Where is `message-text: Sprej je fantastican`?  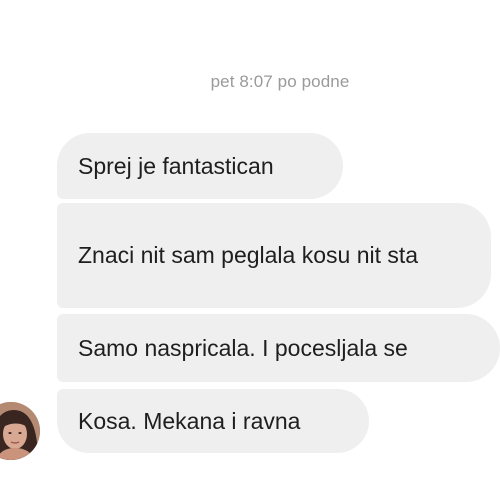
message-text: Sprej je fantastican is located at coordinates (176, 165).